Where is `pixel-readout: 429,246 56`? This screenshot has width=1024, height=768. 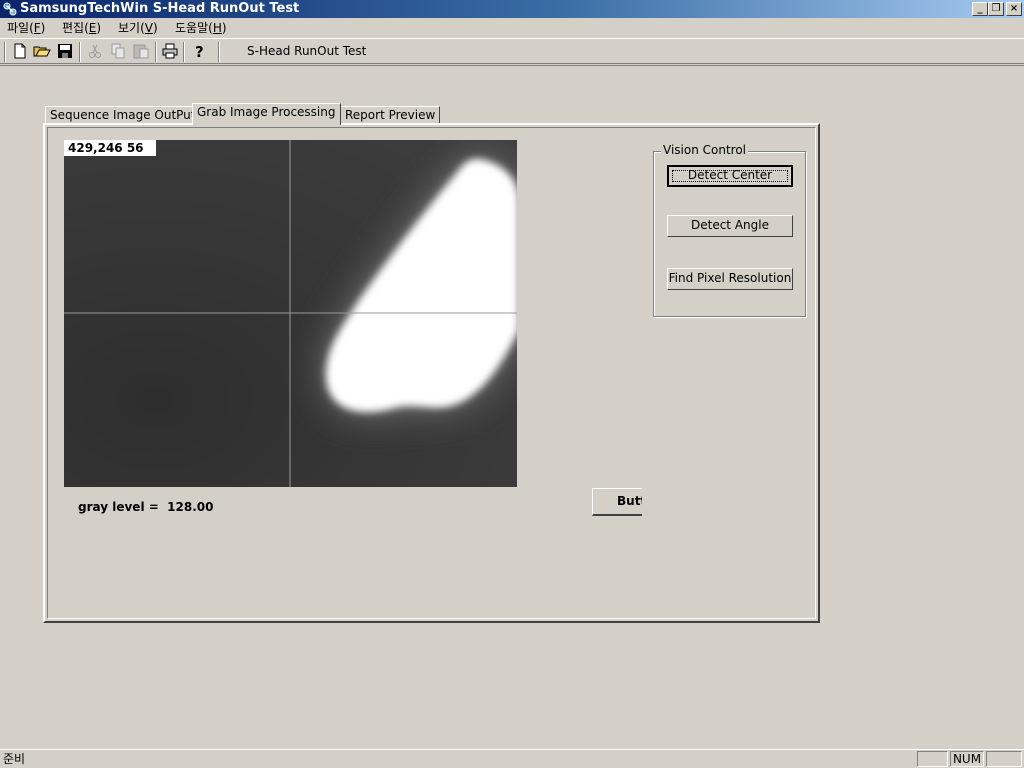 pixel-readout: 429,246 56 is located at coordinates (110, 148).